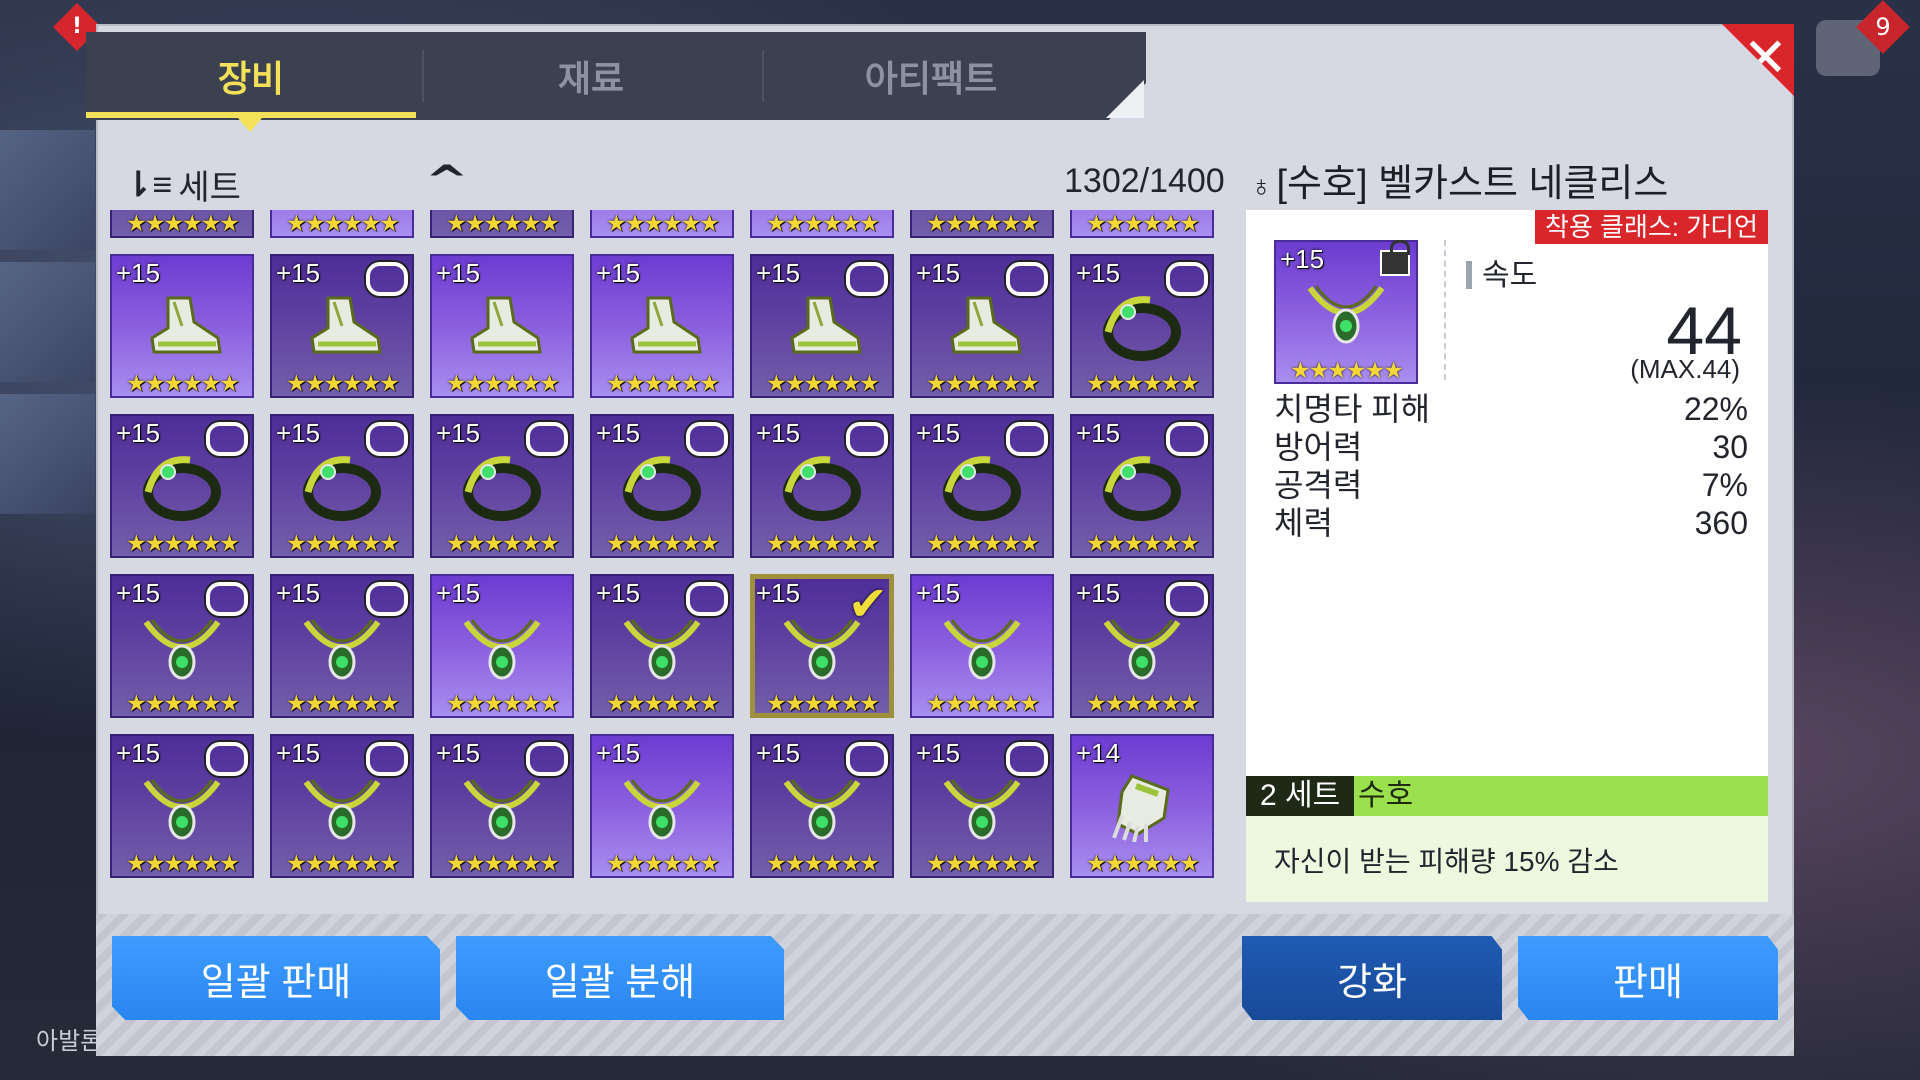 This screenshot has width=1920, height=1080. What do you see at coordinates (591, 76) in the screenshot?
I see `tab-materials: 재료` at bounding box center [591, 76].